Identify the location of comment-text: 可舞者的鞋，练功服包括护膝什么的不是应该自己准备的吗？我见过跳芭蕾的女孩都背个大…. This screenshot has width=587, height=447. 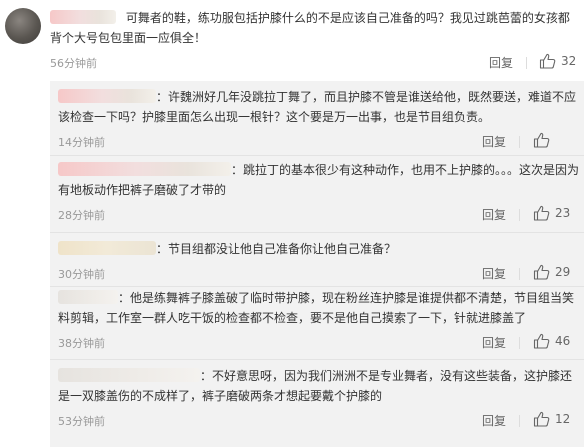
(310, 27).